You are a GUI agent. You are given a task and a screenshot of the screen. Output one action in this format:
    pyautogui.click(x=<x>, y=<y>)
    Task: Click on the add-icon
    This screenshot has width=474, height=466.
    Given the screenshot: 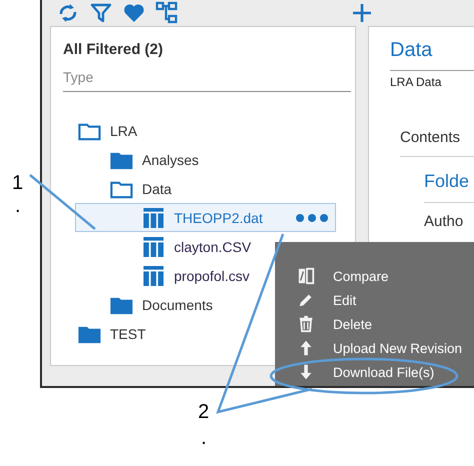 What is the action you would take?
    pyautogui.click(x=362, y=13)
    